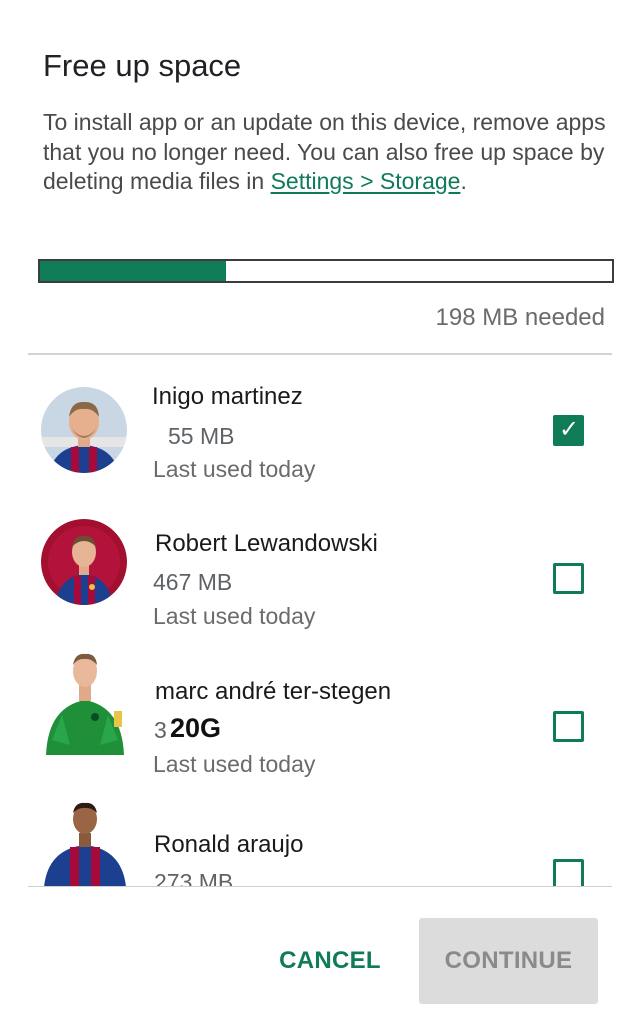  Describe the element at coordinates (326, 271) in the screenshot. I see `storage-progress-bar` at that location.